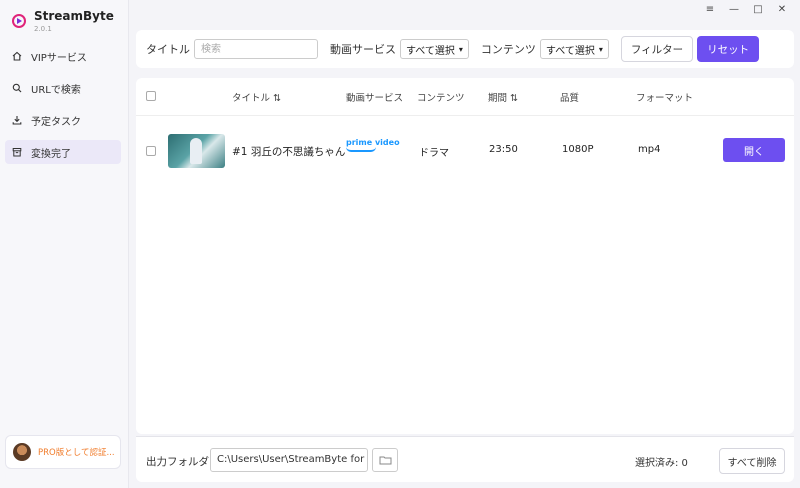 The image size is (800, 488). Describe the element at coordinates (151, 96) in the screenshot. I see `select-all-checkbox` at that location.